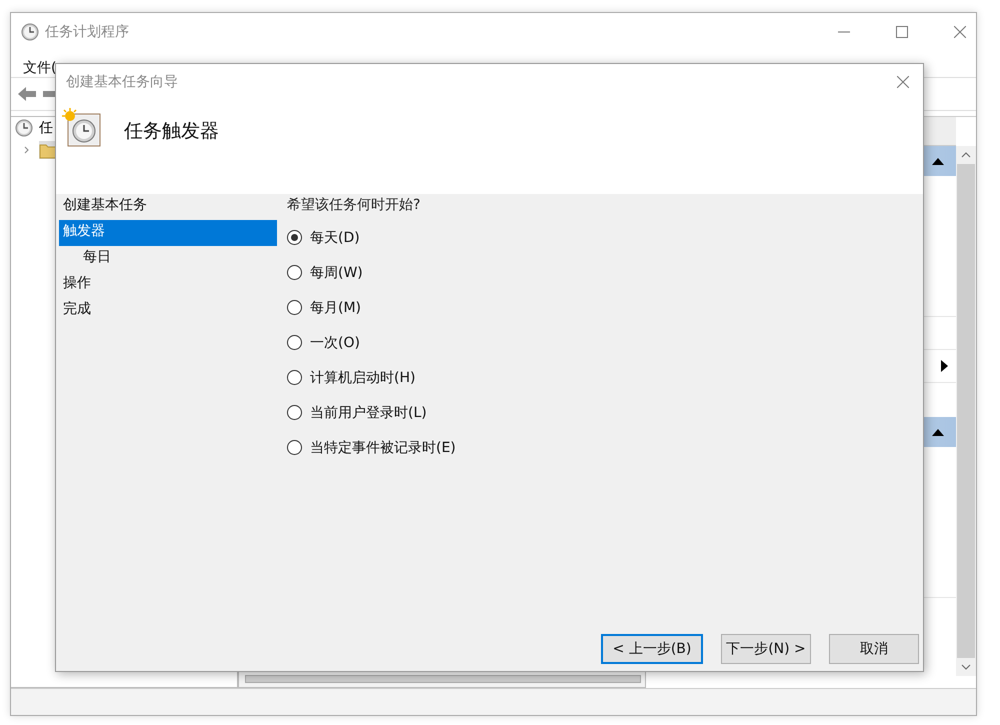 The height and width of the screenshot is (725, 1000). I want to click on wizard-step: 触发器, so click(168, 233).